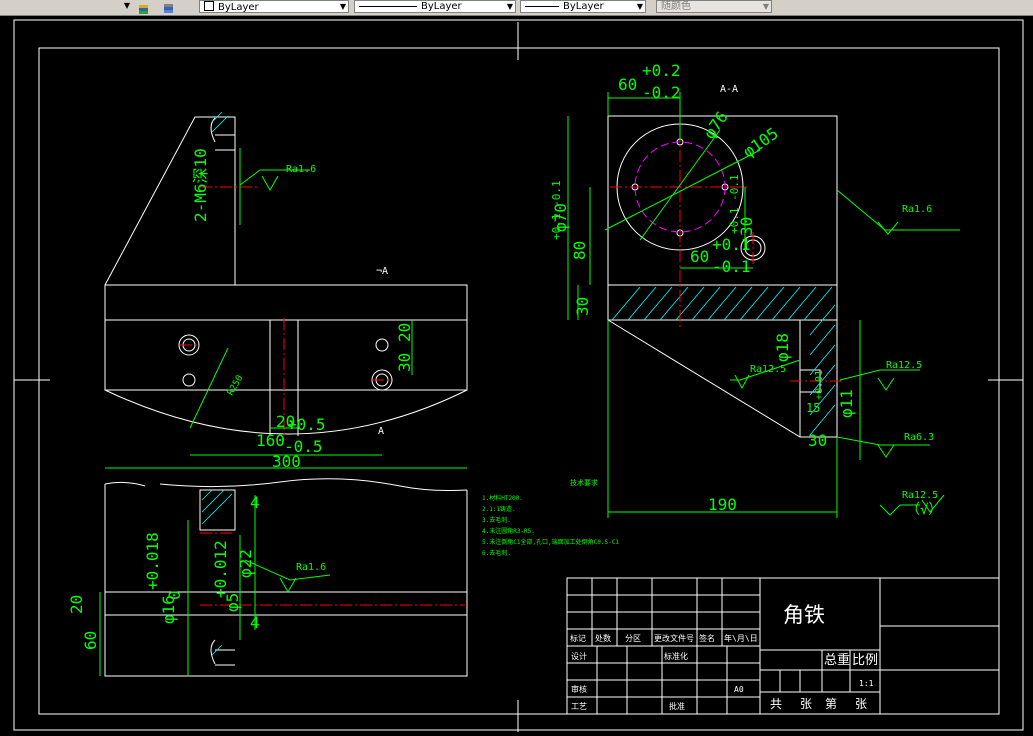 This screenshot has height=736, width=1033. Describe the element at coordinates (381, 431) in the screenshot. I see `section-mark-bottom: A` at that location.